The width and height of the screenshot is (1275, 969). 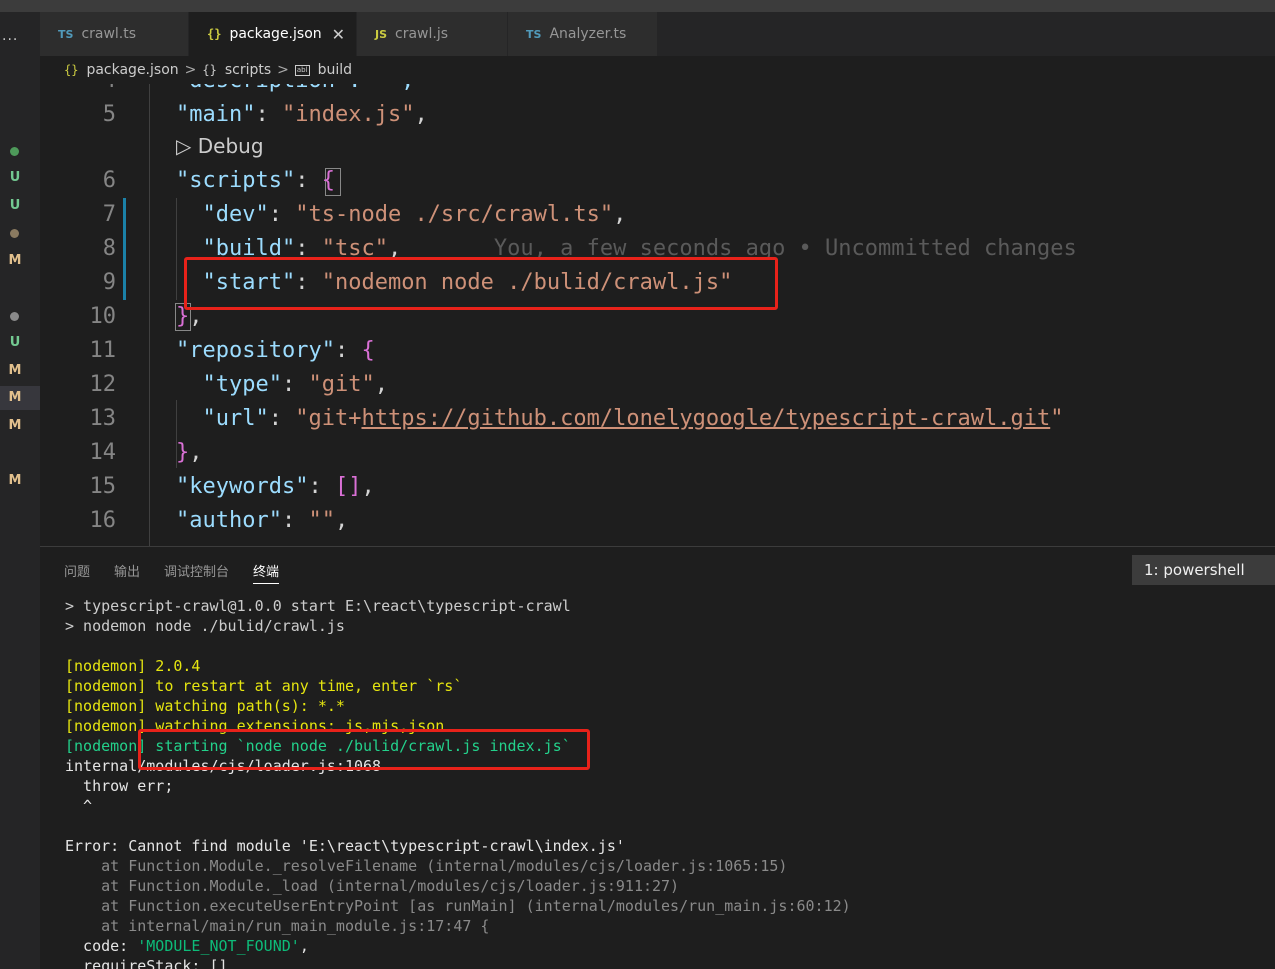 I want to click on debug-codelens: ▷ Debug, so click(x=220, y=146).